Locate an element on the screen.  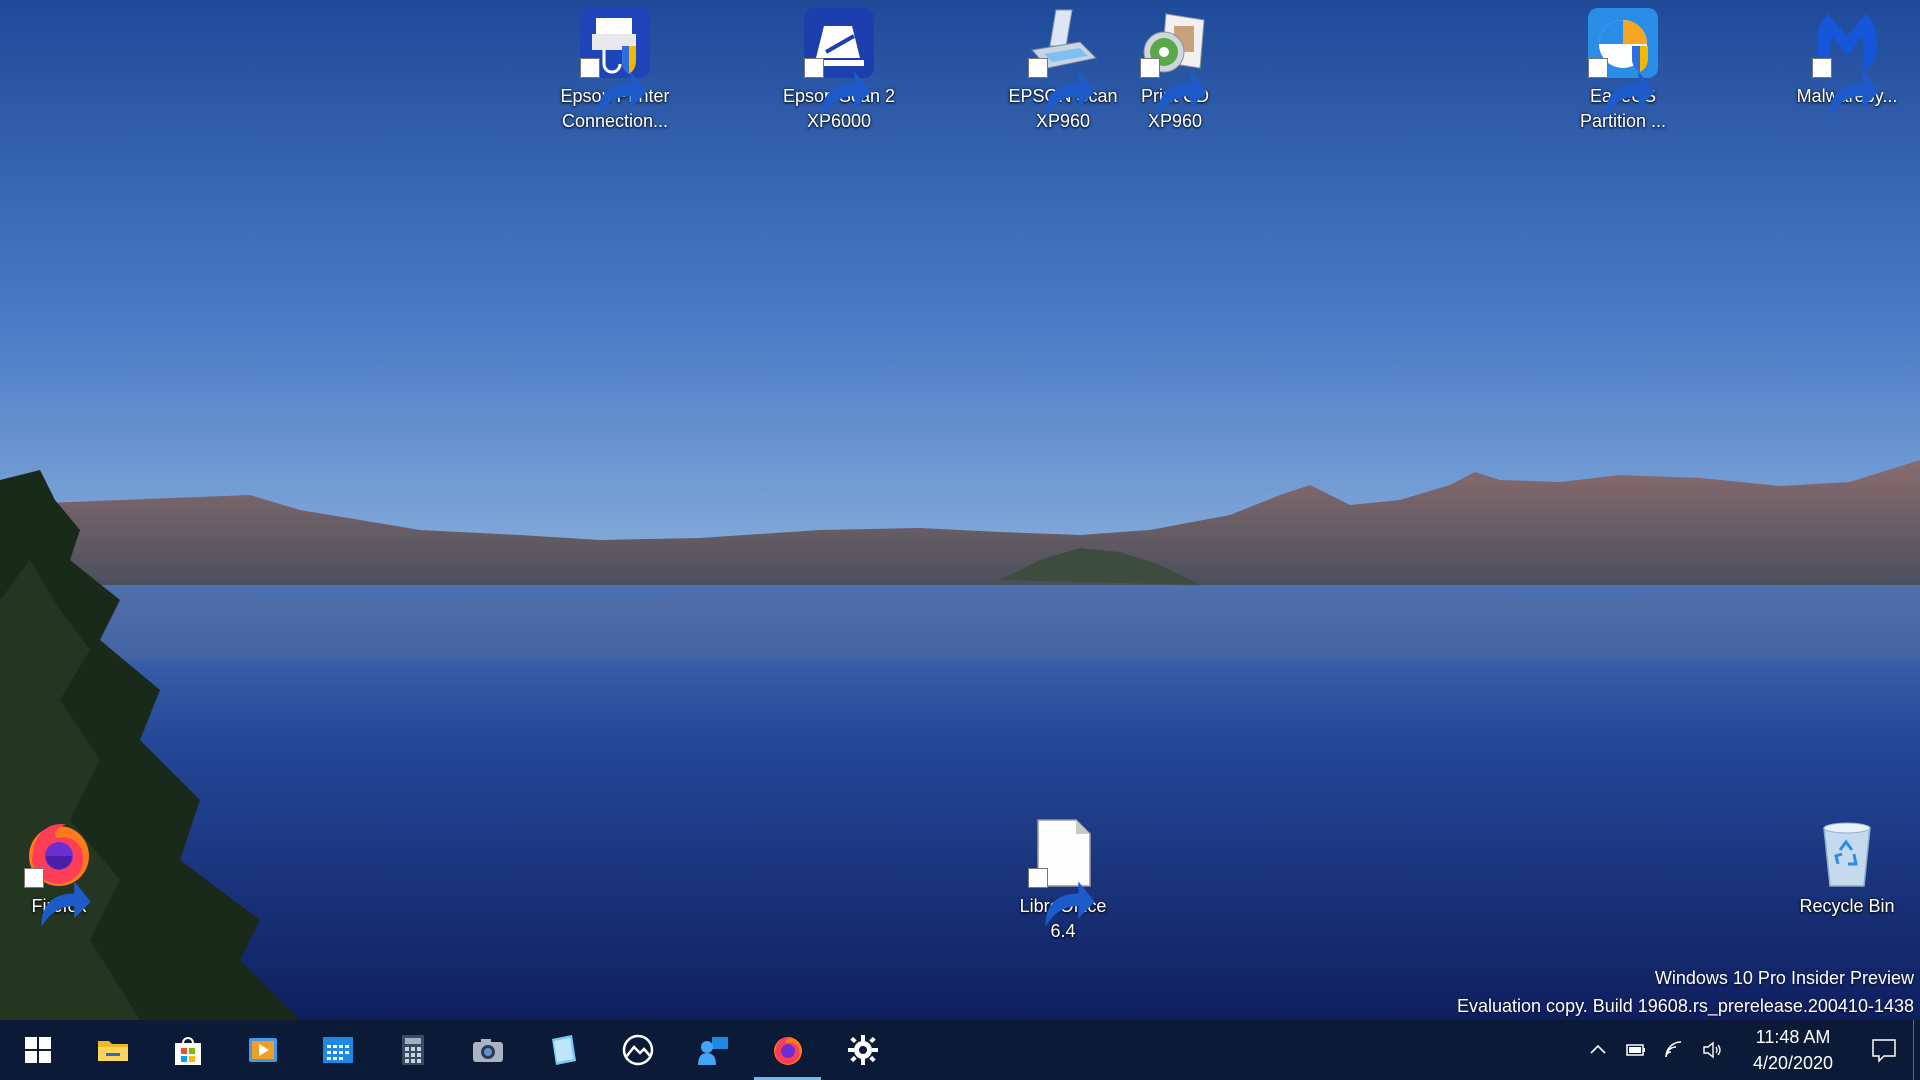
speaker-icon is located at coordinates (1712, 1050).